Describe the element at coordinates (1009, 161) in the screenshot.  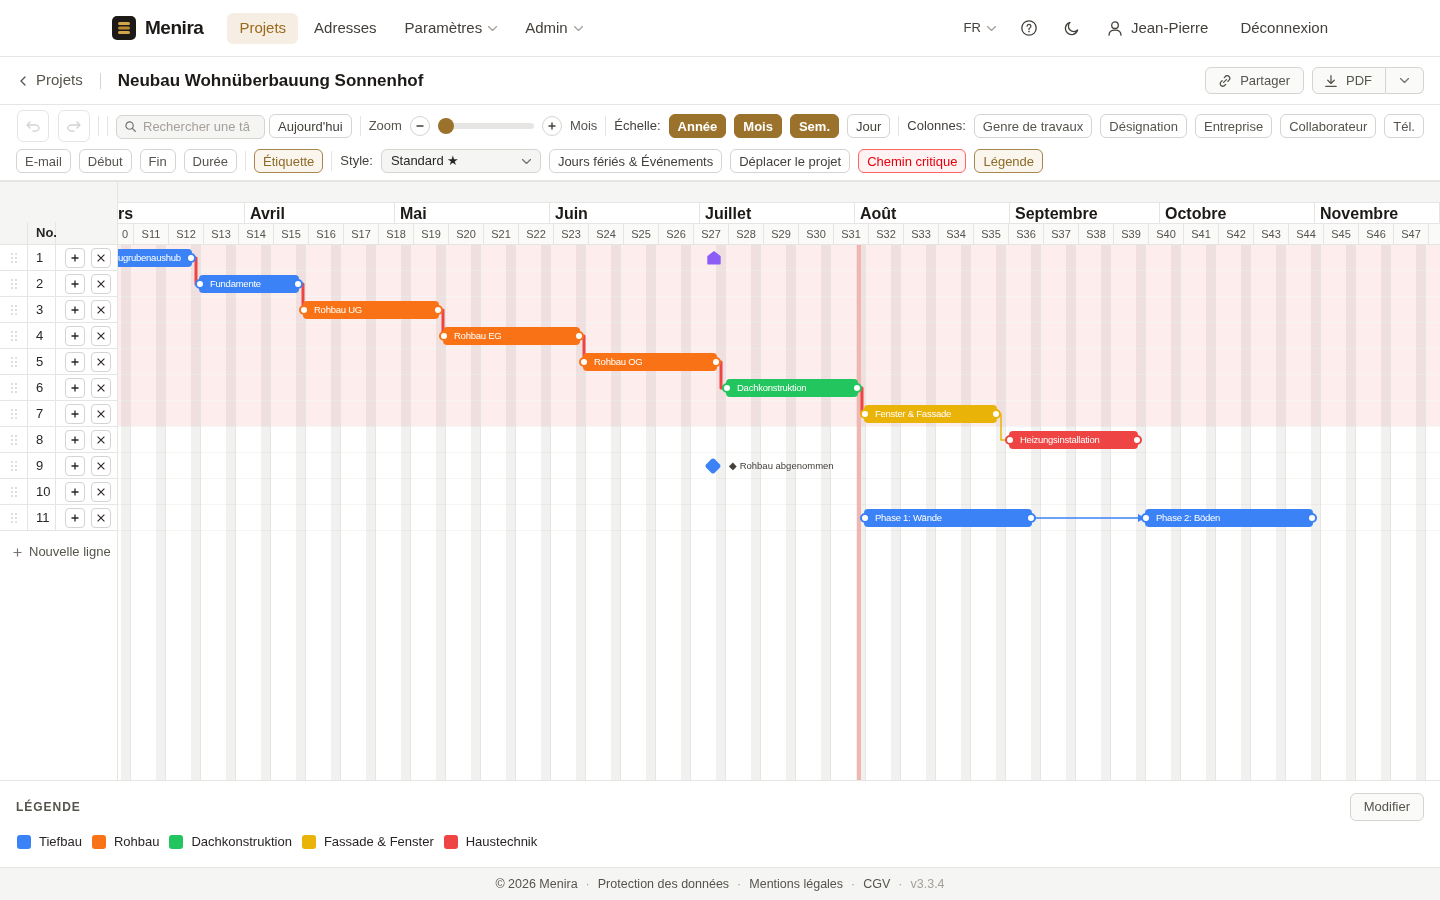
I see `view-toggle: Légende` at that location.